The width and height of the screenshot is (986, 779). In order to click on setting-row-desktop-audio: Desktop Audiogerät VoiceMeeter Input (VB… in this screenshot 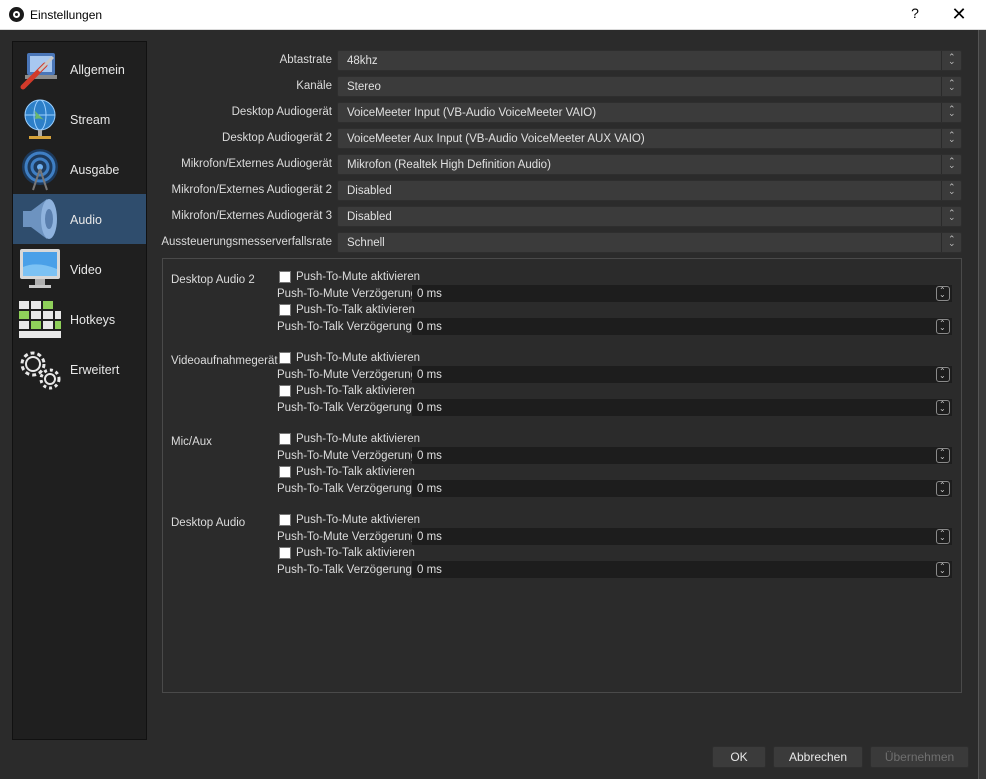, I will do `click(562, 113)`.